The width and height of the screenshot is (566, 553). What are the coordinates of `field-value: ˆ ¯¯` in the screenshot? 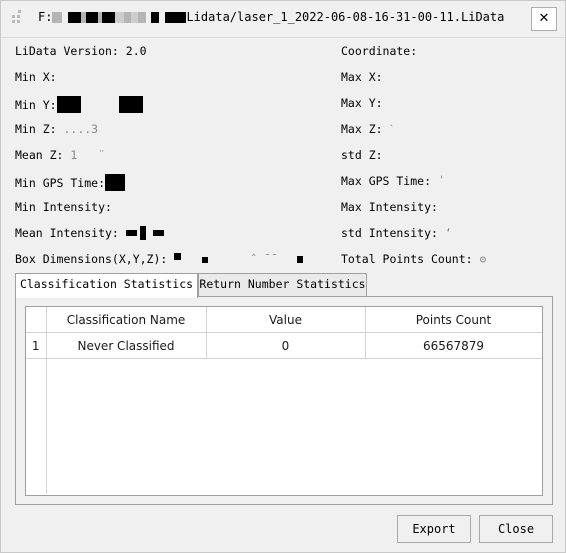 It's located at (264, 259).